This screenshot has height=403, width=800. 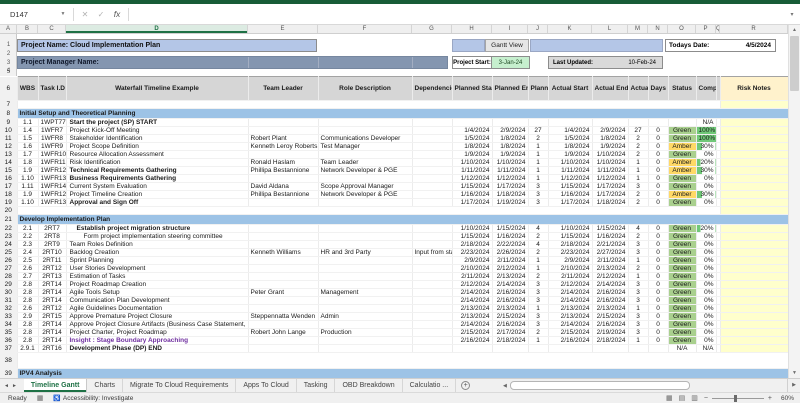 What do you see at coordinates (9, 236) in the screenshot?
I see `row-number: 23` at bounding box center [9, 236].